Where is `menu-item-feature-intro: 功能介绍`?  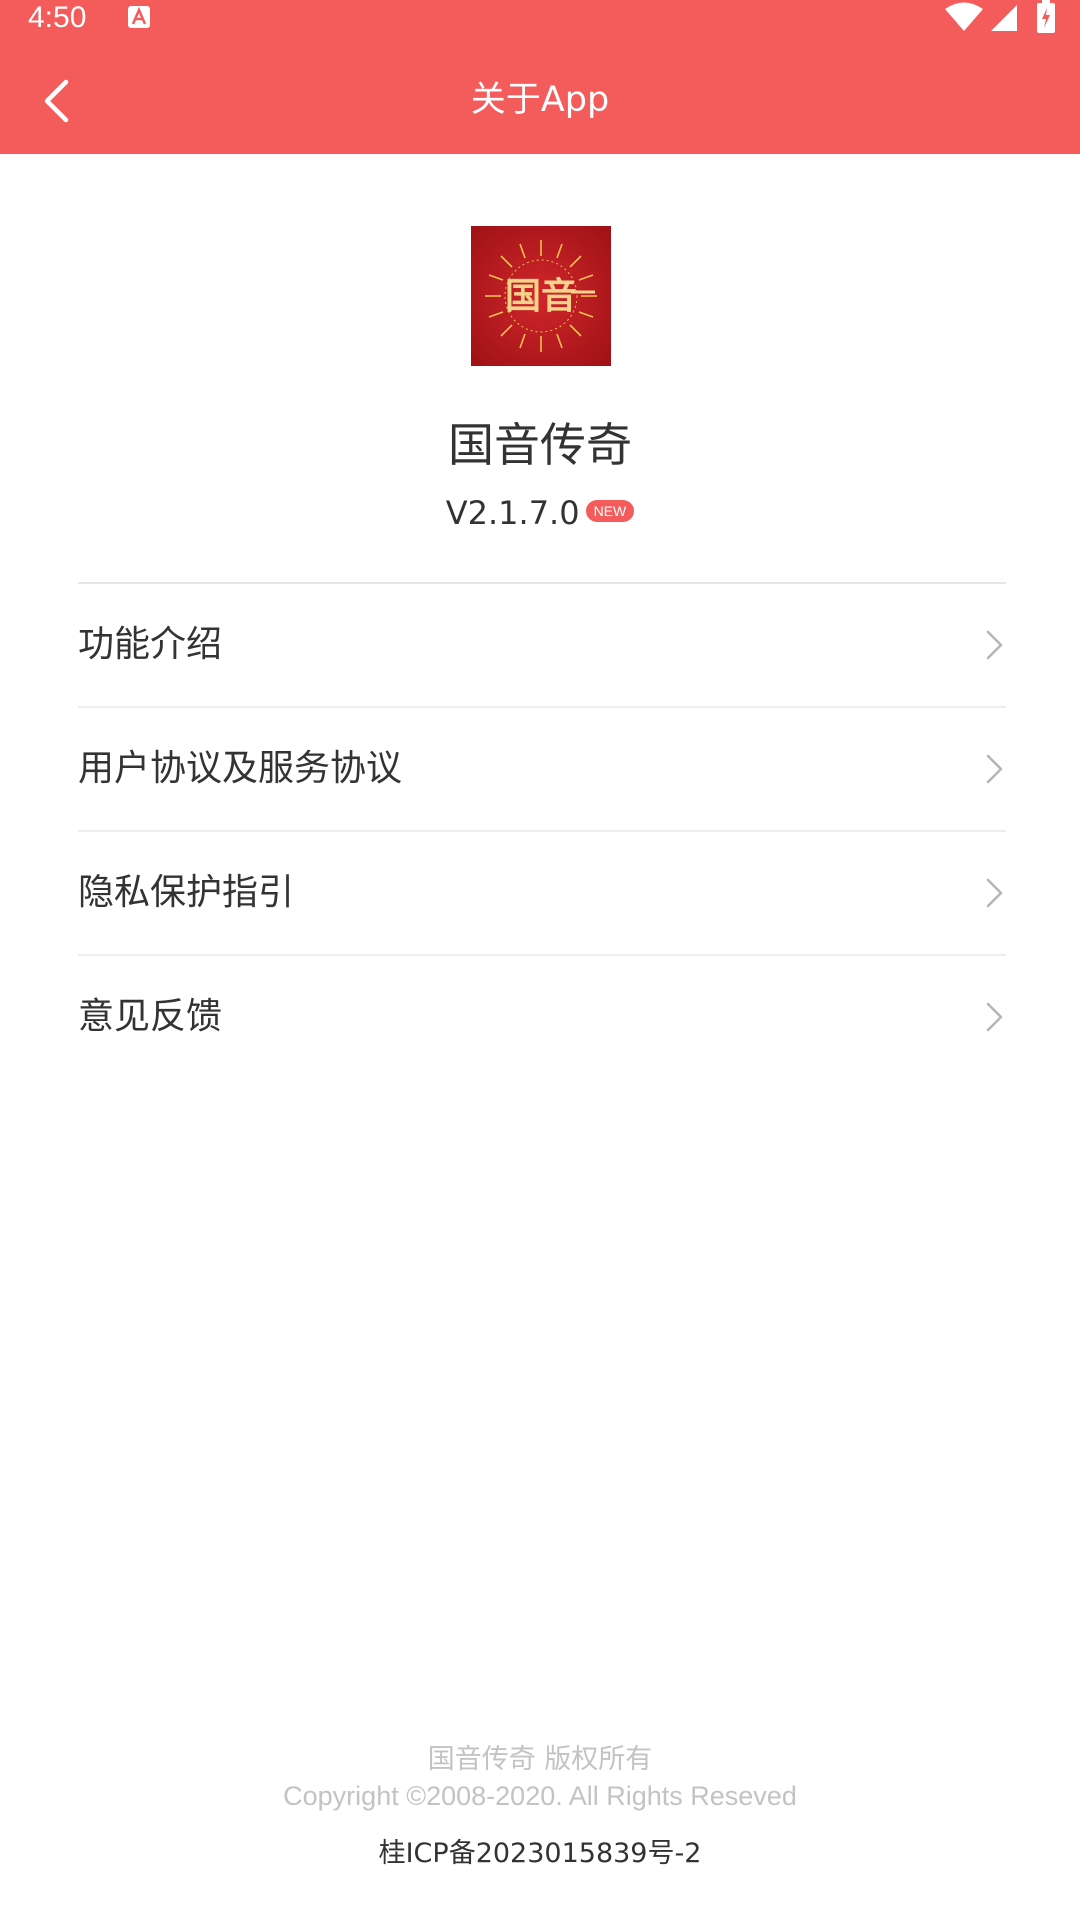 menu-item-feature-intro: 功能介绍 is located at coordinates (542, 646).